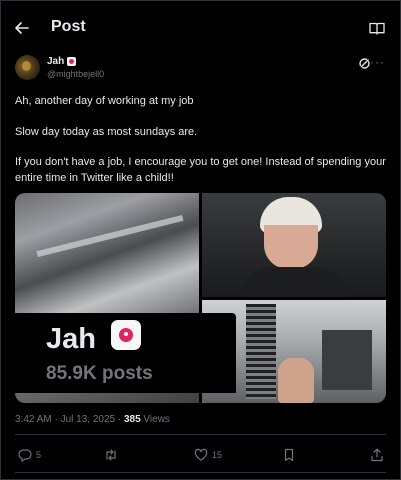 Image resolution: width=401 pixels, height=480 pixels. What do you see at coordinates (104, 101) in the screenshot?
I see `post-text-line-1: Ah, another day of working at my job` at bounding box center [104, 101].